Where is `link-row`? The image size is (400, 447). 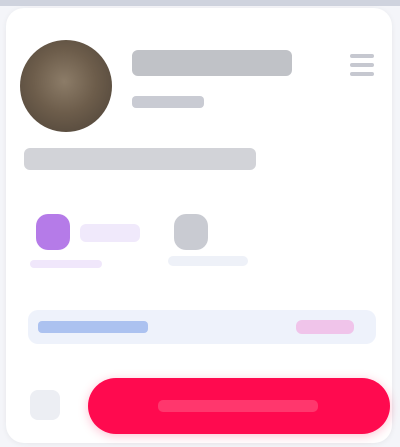 link-row is located at coordinates (202, 327).